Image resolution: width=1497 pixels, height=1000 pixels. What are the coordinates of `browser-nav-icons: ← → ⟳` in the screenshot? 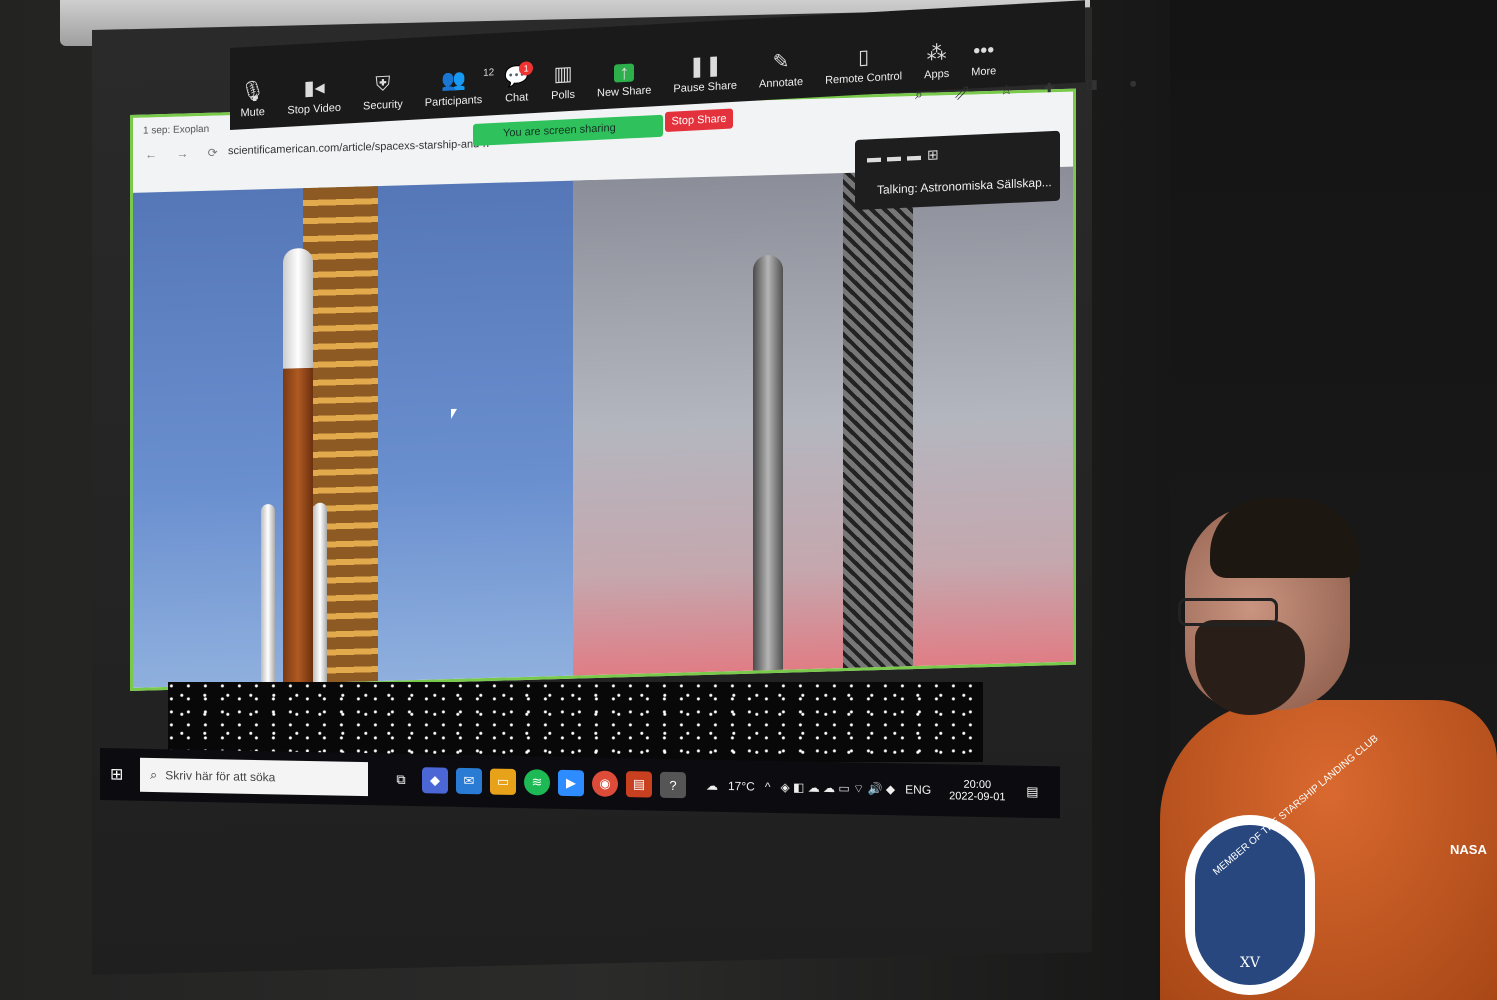 It's located at (185, 153).